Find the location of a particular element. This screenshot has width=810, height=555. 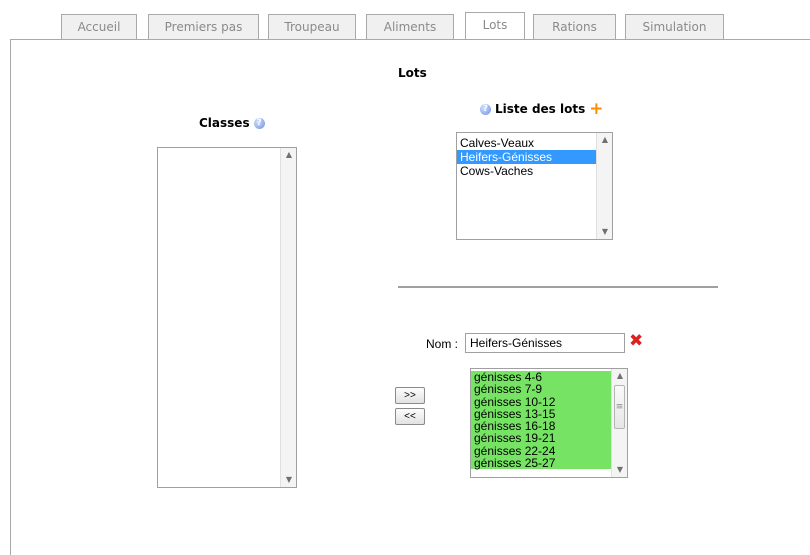

tab-accueil: Accueil is located at coordinates (99, 26).